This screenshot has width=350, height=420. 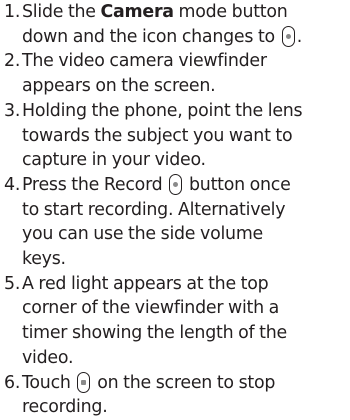 I want to click on step-text: ., so click(x=299, y=36).